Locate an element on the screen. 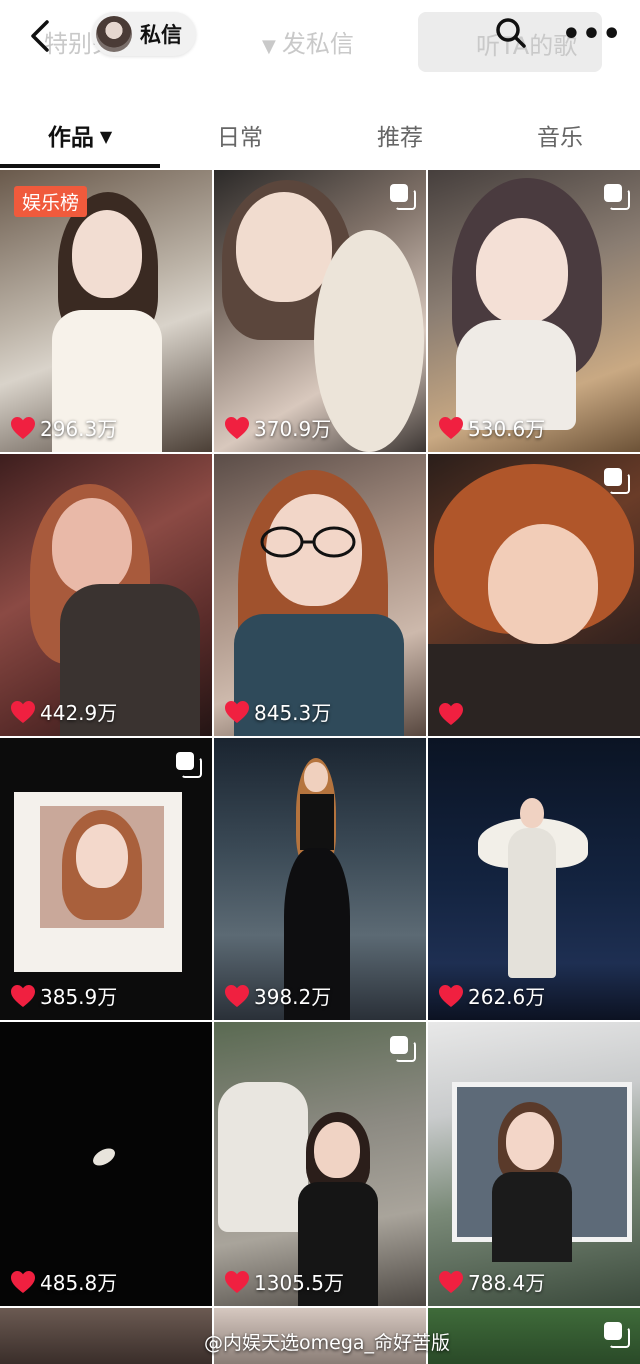 This screenshot has height=1364, width=640. tab-works: 作品 ▼ is located at coordinates (80, 135).